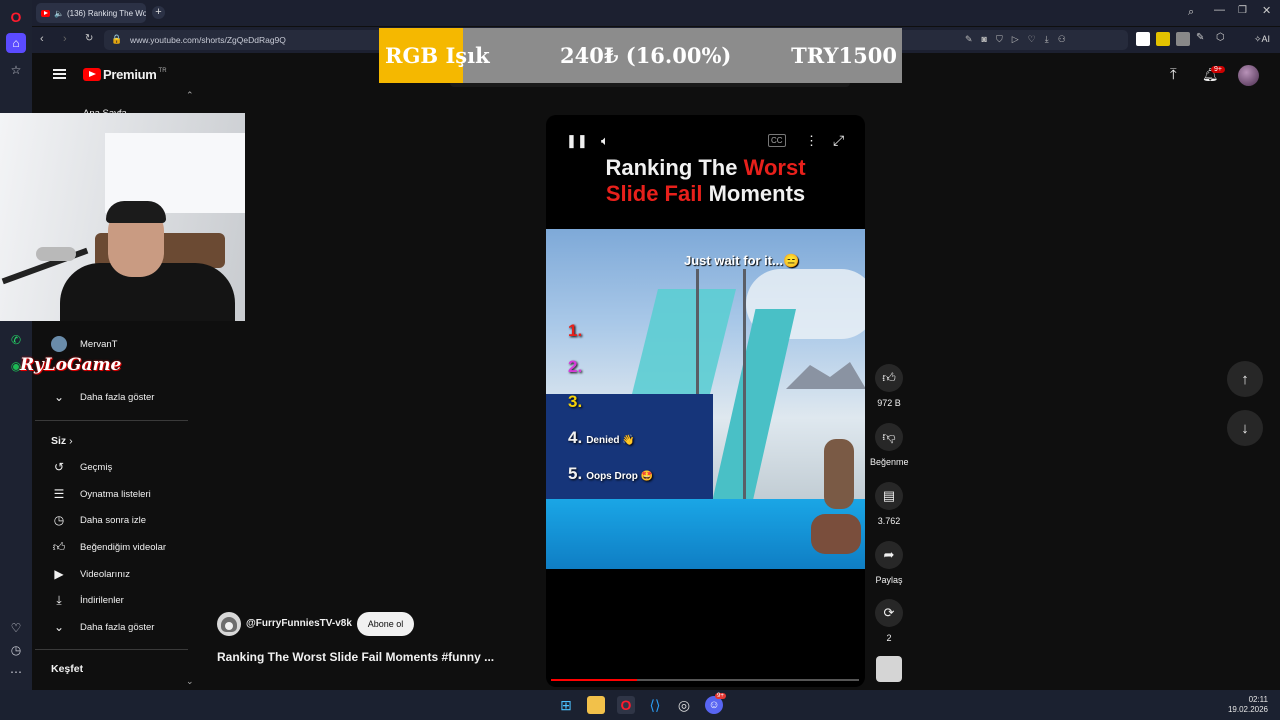 This screenshot has height=720, width=1280. I want to click on ai-label: AI, so click(1266, 39).